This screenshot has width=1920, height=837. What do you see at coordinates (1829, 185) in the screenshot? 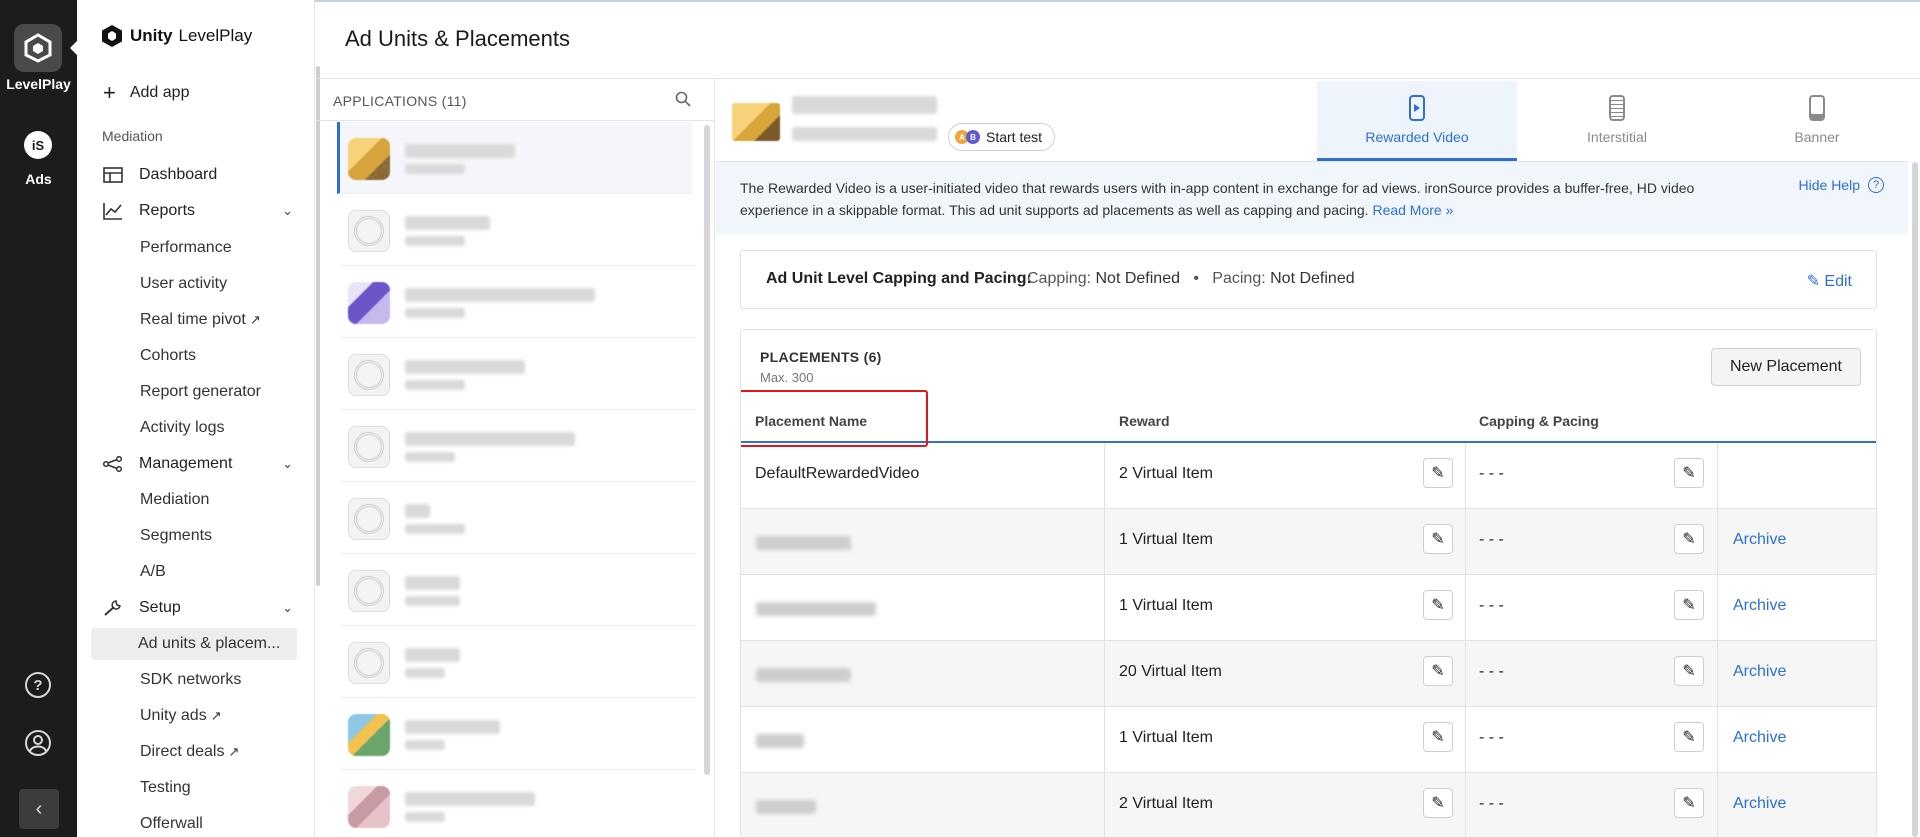
I see `hide-help-label: Hide Help` at bounding box center [1829, 185].